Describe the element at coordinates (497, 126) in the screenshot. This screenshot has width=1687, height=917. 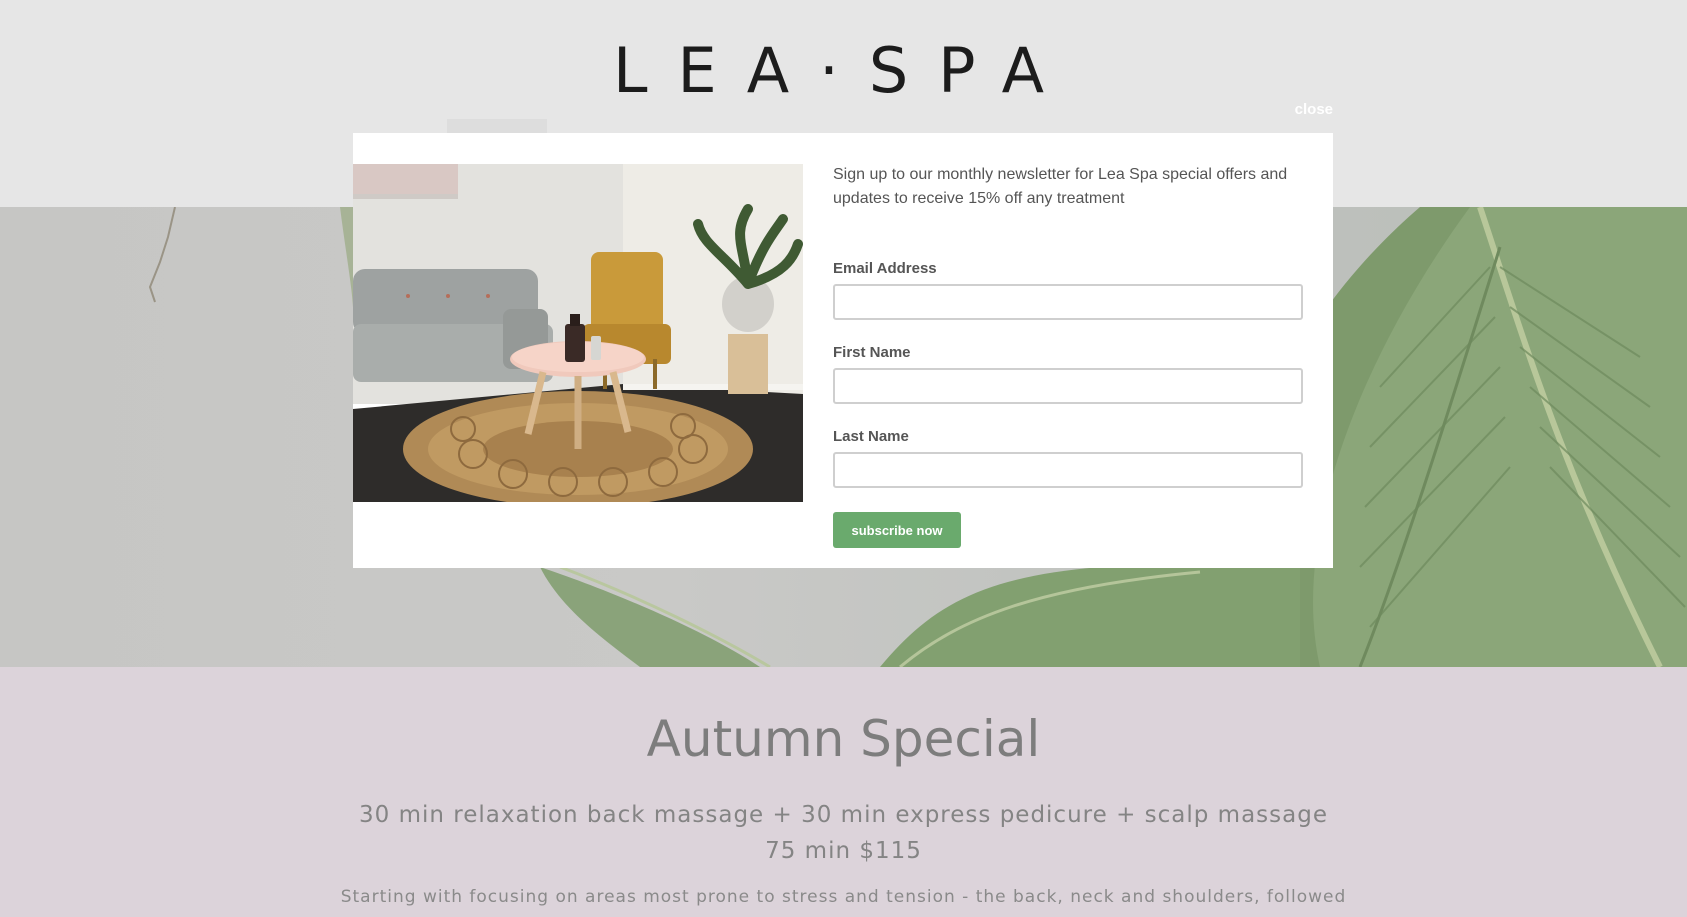
I see `nav-placeholder` at that location.